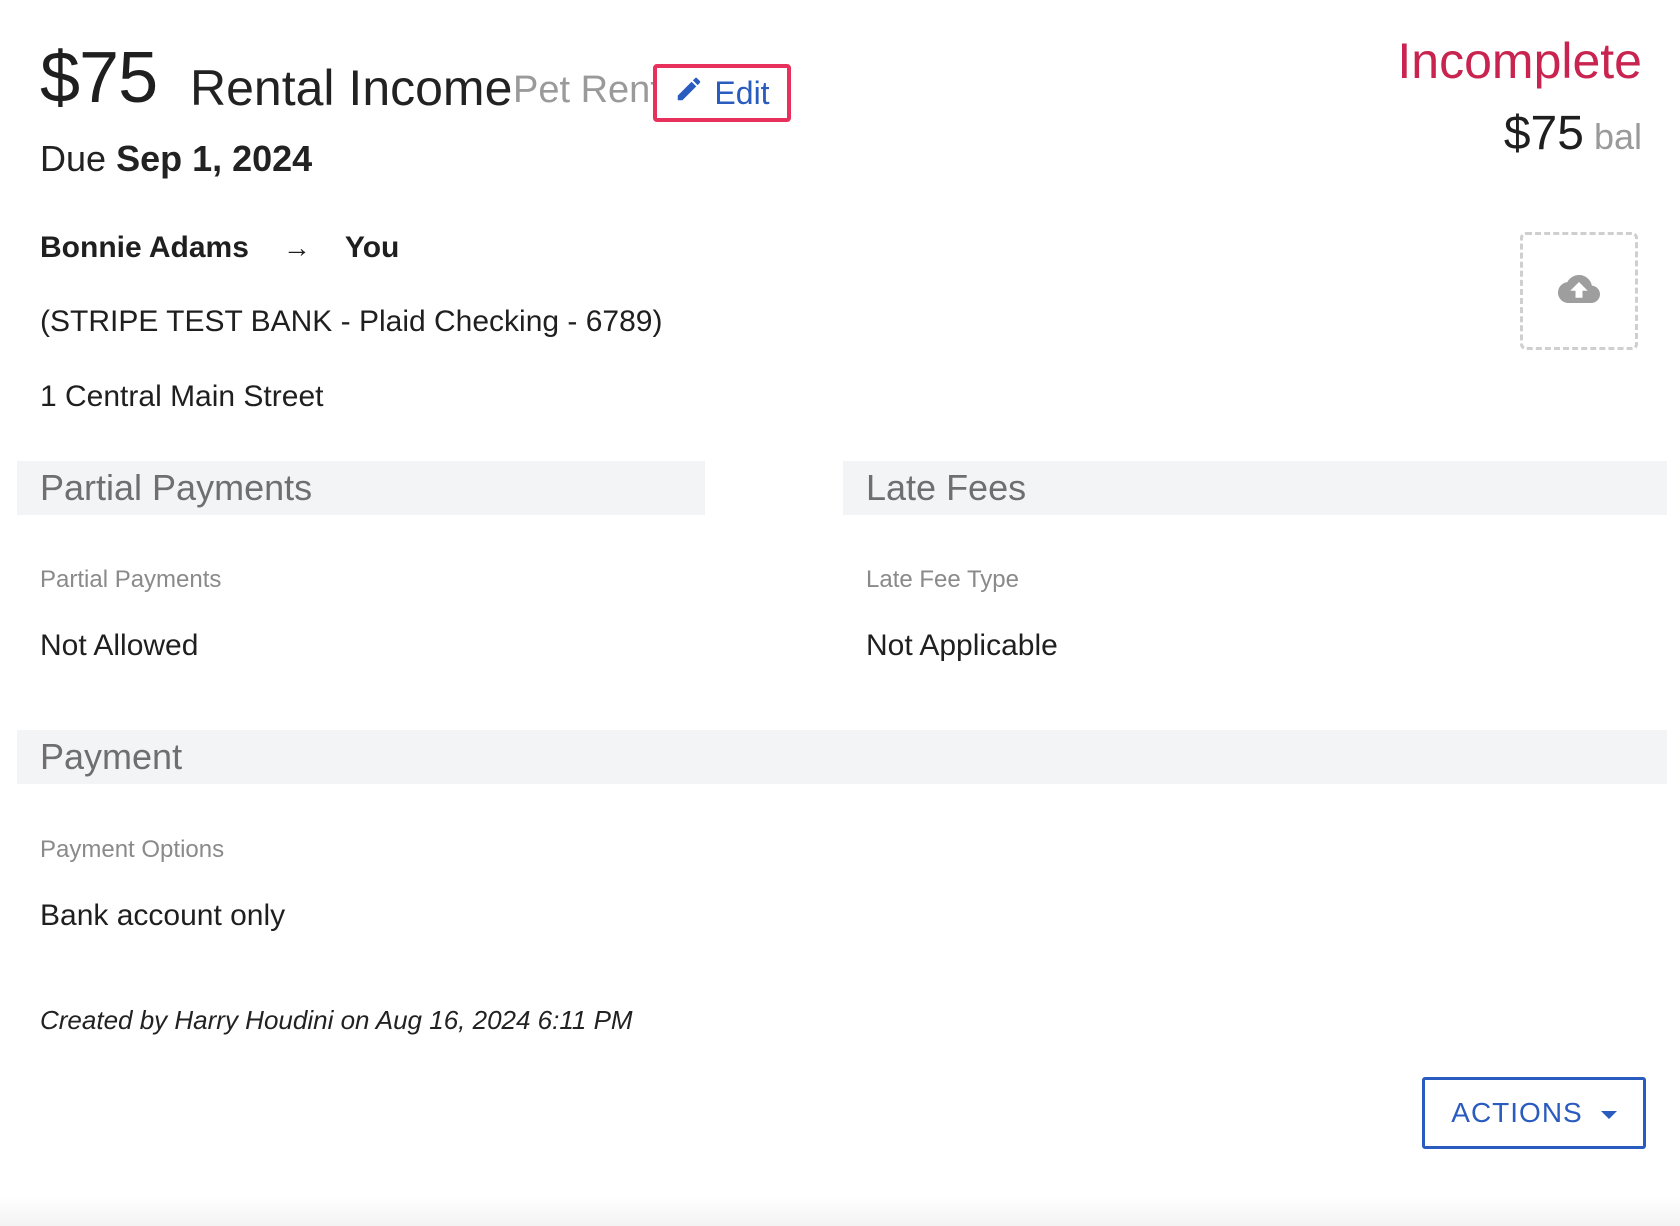  Describe the element at coordinates (962, 645) in the screenshot. I see `late-fee-type-value: Not Applicable` at that location.